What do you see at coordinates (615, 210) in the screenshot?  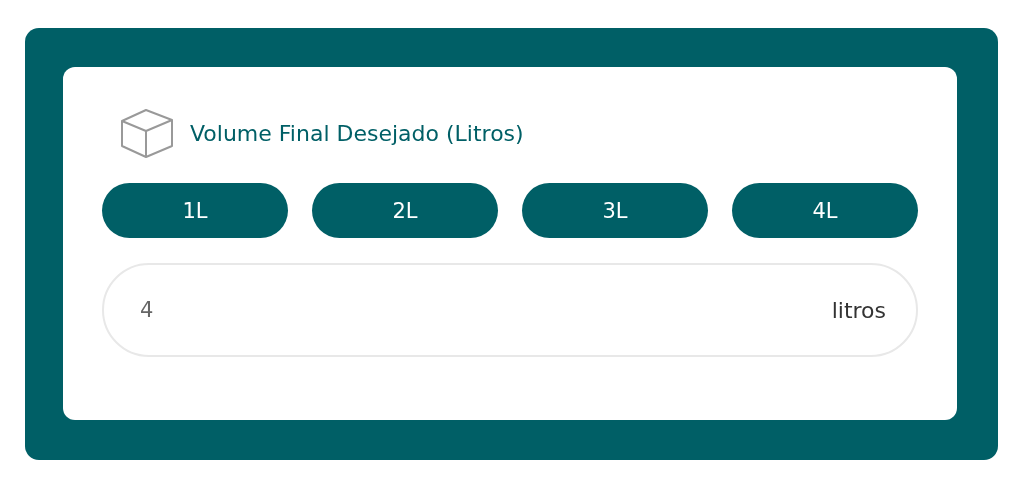 I see `preset-button: 3L` at bounding box center [615, 210].